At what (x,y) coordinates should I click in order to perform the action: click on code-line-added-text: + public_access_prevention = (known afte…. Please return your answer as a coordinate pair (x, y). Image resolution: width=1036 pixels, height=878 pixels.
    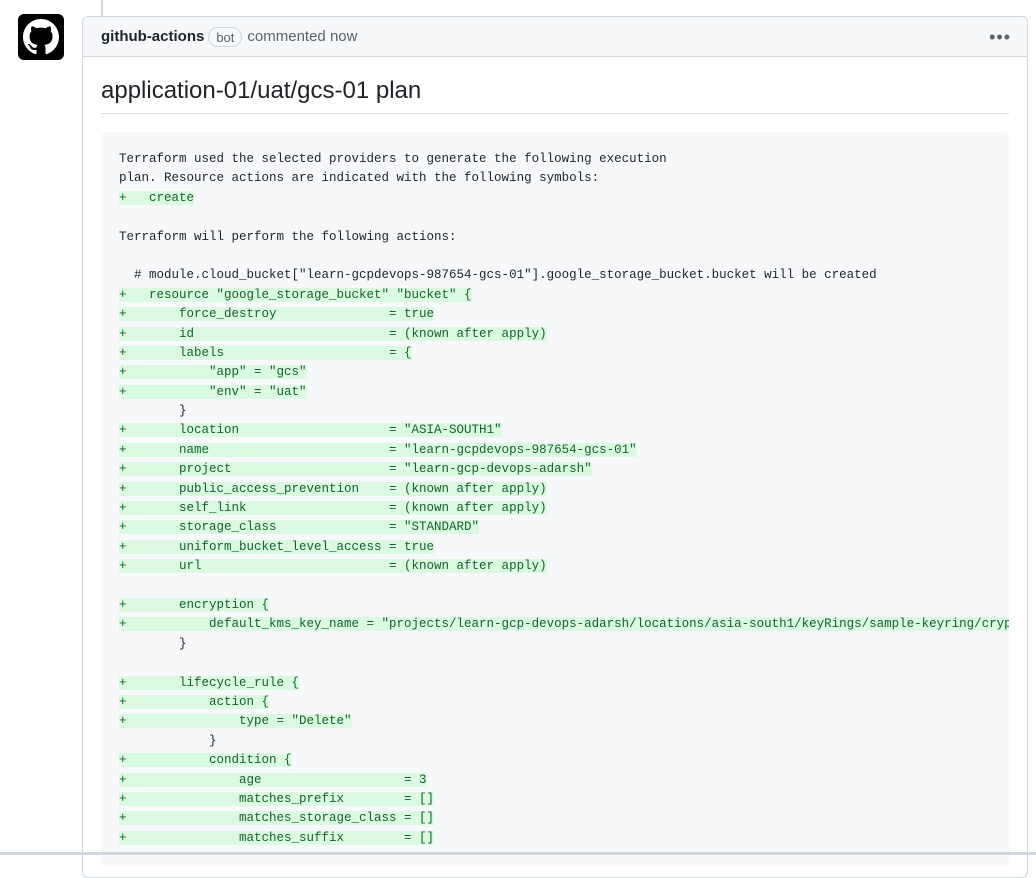
    Looking at the image, I should click on (333, 488).